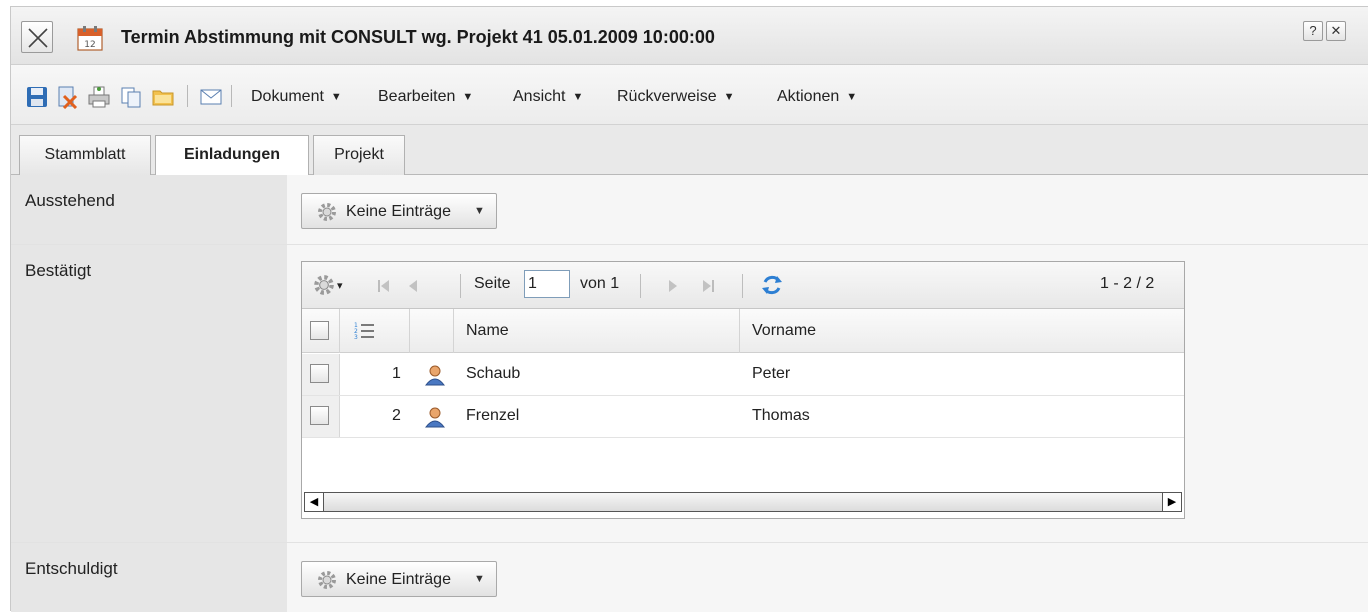 The height and width of the screenshot is (612, 1368). I want to click on grid-body: 1 Schaub Peter 2 Frenzel Thomas, so click(743, 396).